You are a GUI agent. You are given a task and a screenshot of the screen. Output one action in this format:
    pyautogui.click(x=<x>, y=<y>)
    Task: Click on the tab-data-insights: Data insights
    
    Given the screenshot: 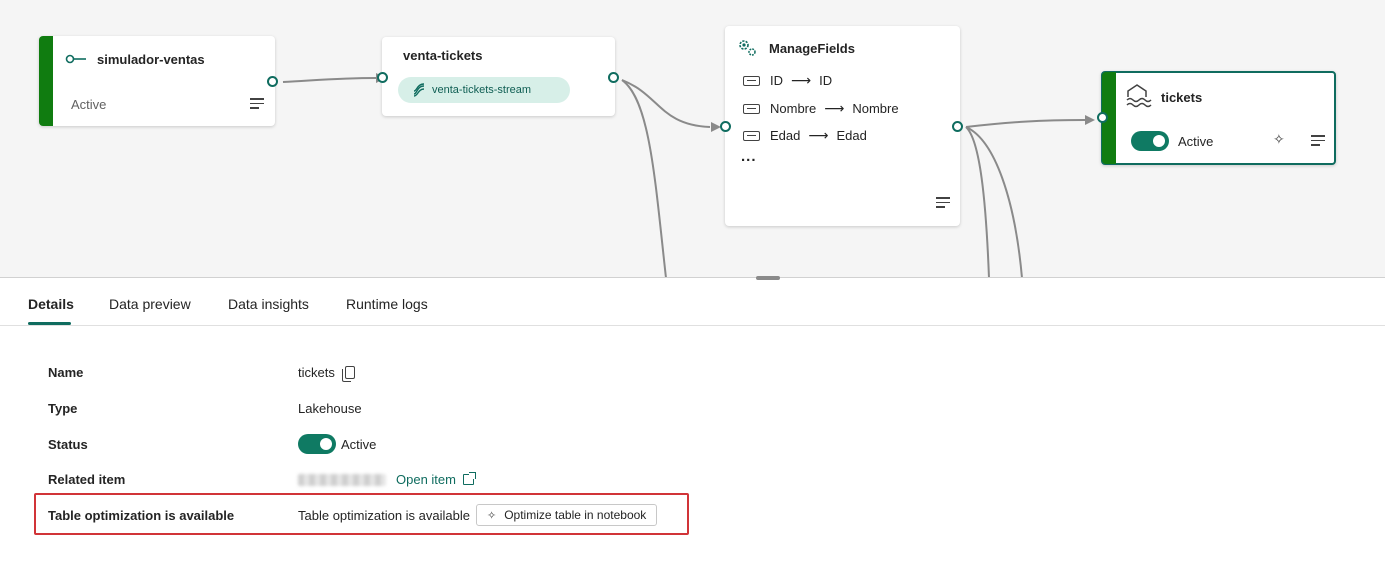 What is the action you would take?
    pyautogui.click(x=268, y=304)
    